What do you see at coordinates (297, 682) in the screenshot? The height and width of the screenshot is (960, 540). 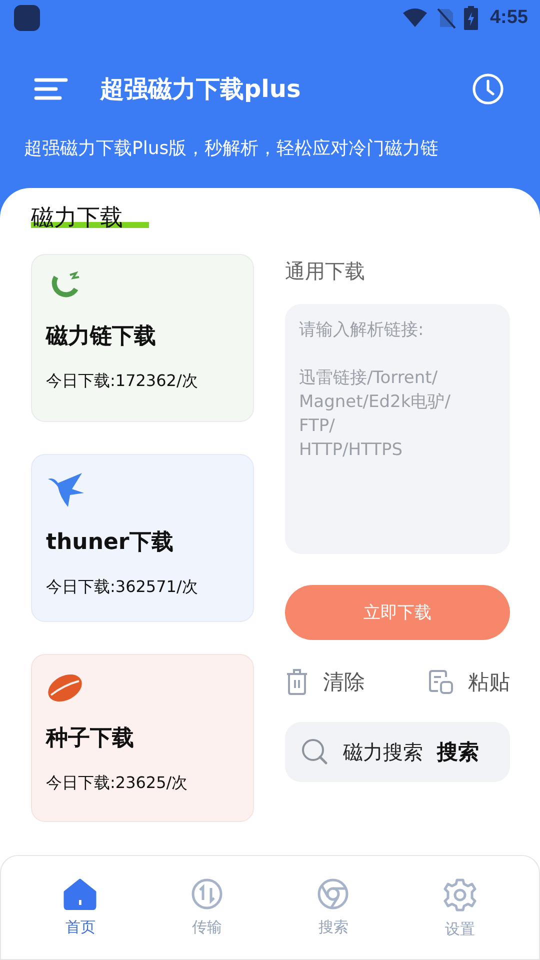 I see `trash-icon` at bounding box center [297, 682].